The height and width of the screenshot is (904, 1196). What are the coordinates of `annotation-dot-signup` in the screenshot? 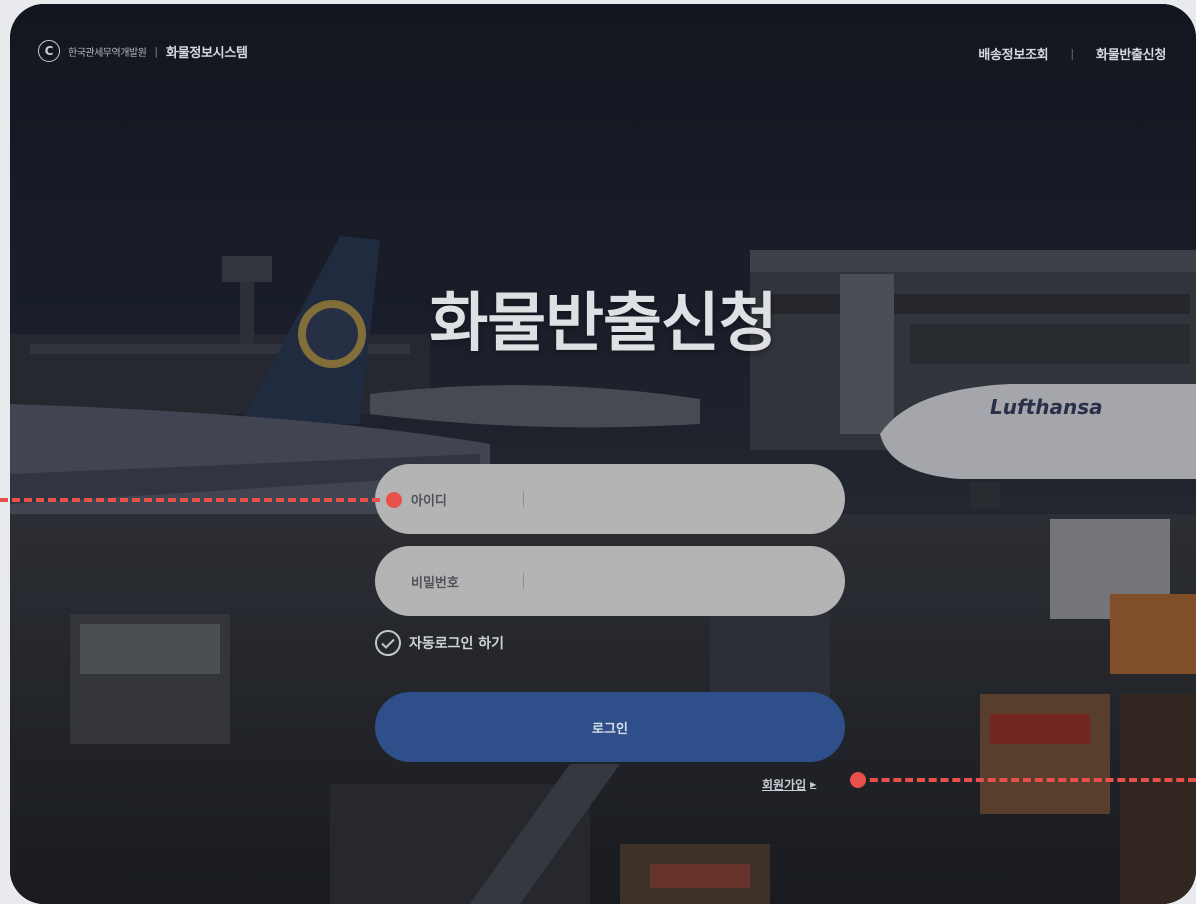 It's located at (858, 780).